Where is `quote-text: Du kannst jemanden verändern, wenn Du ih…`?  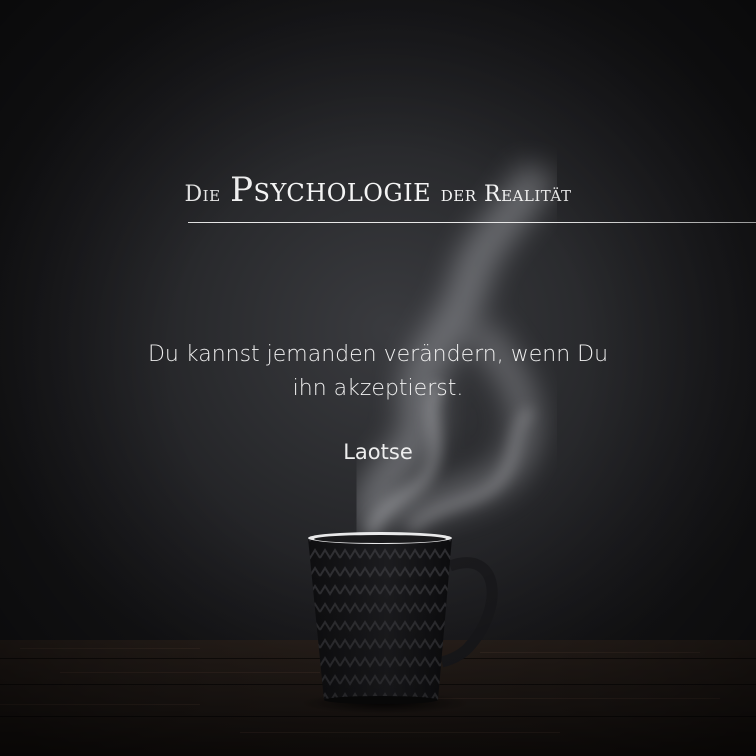
quote-text: Du kannst jemanden verändern, wenn Du ih… is located at coordinates (378, 372).